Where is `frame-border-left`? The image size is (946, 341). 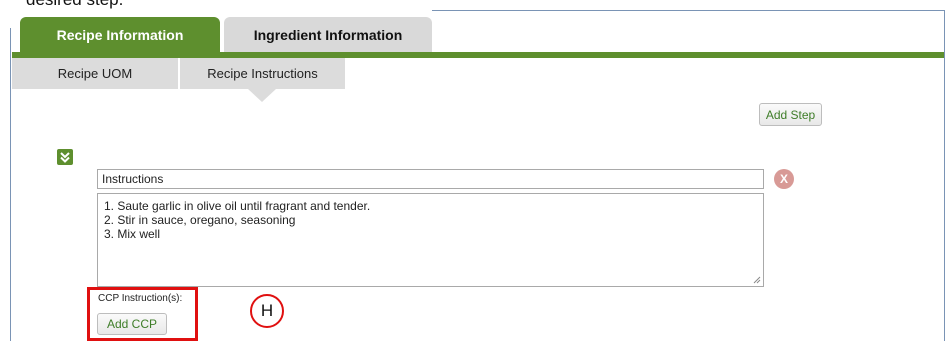 frame-border-left is located at coordinates (10, 184).